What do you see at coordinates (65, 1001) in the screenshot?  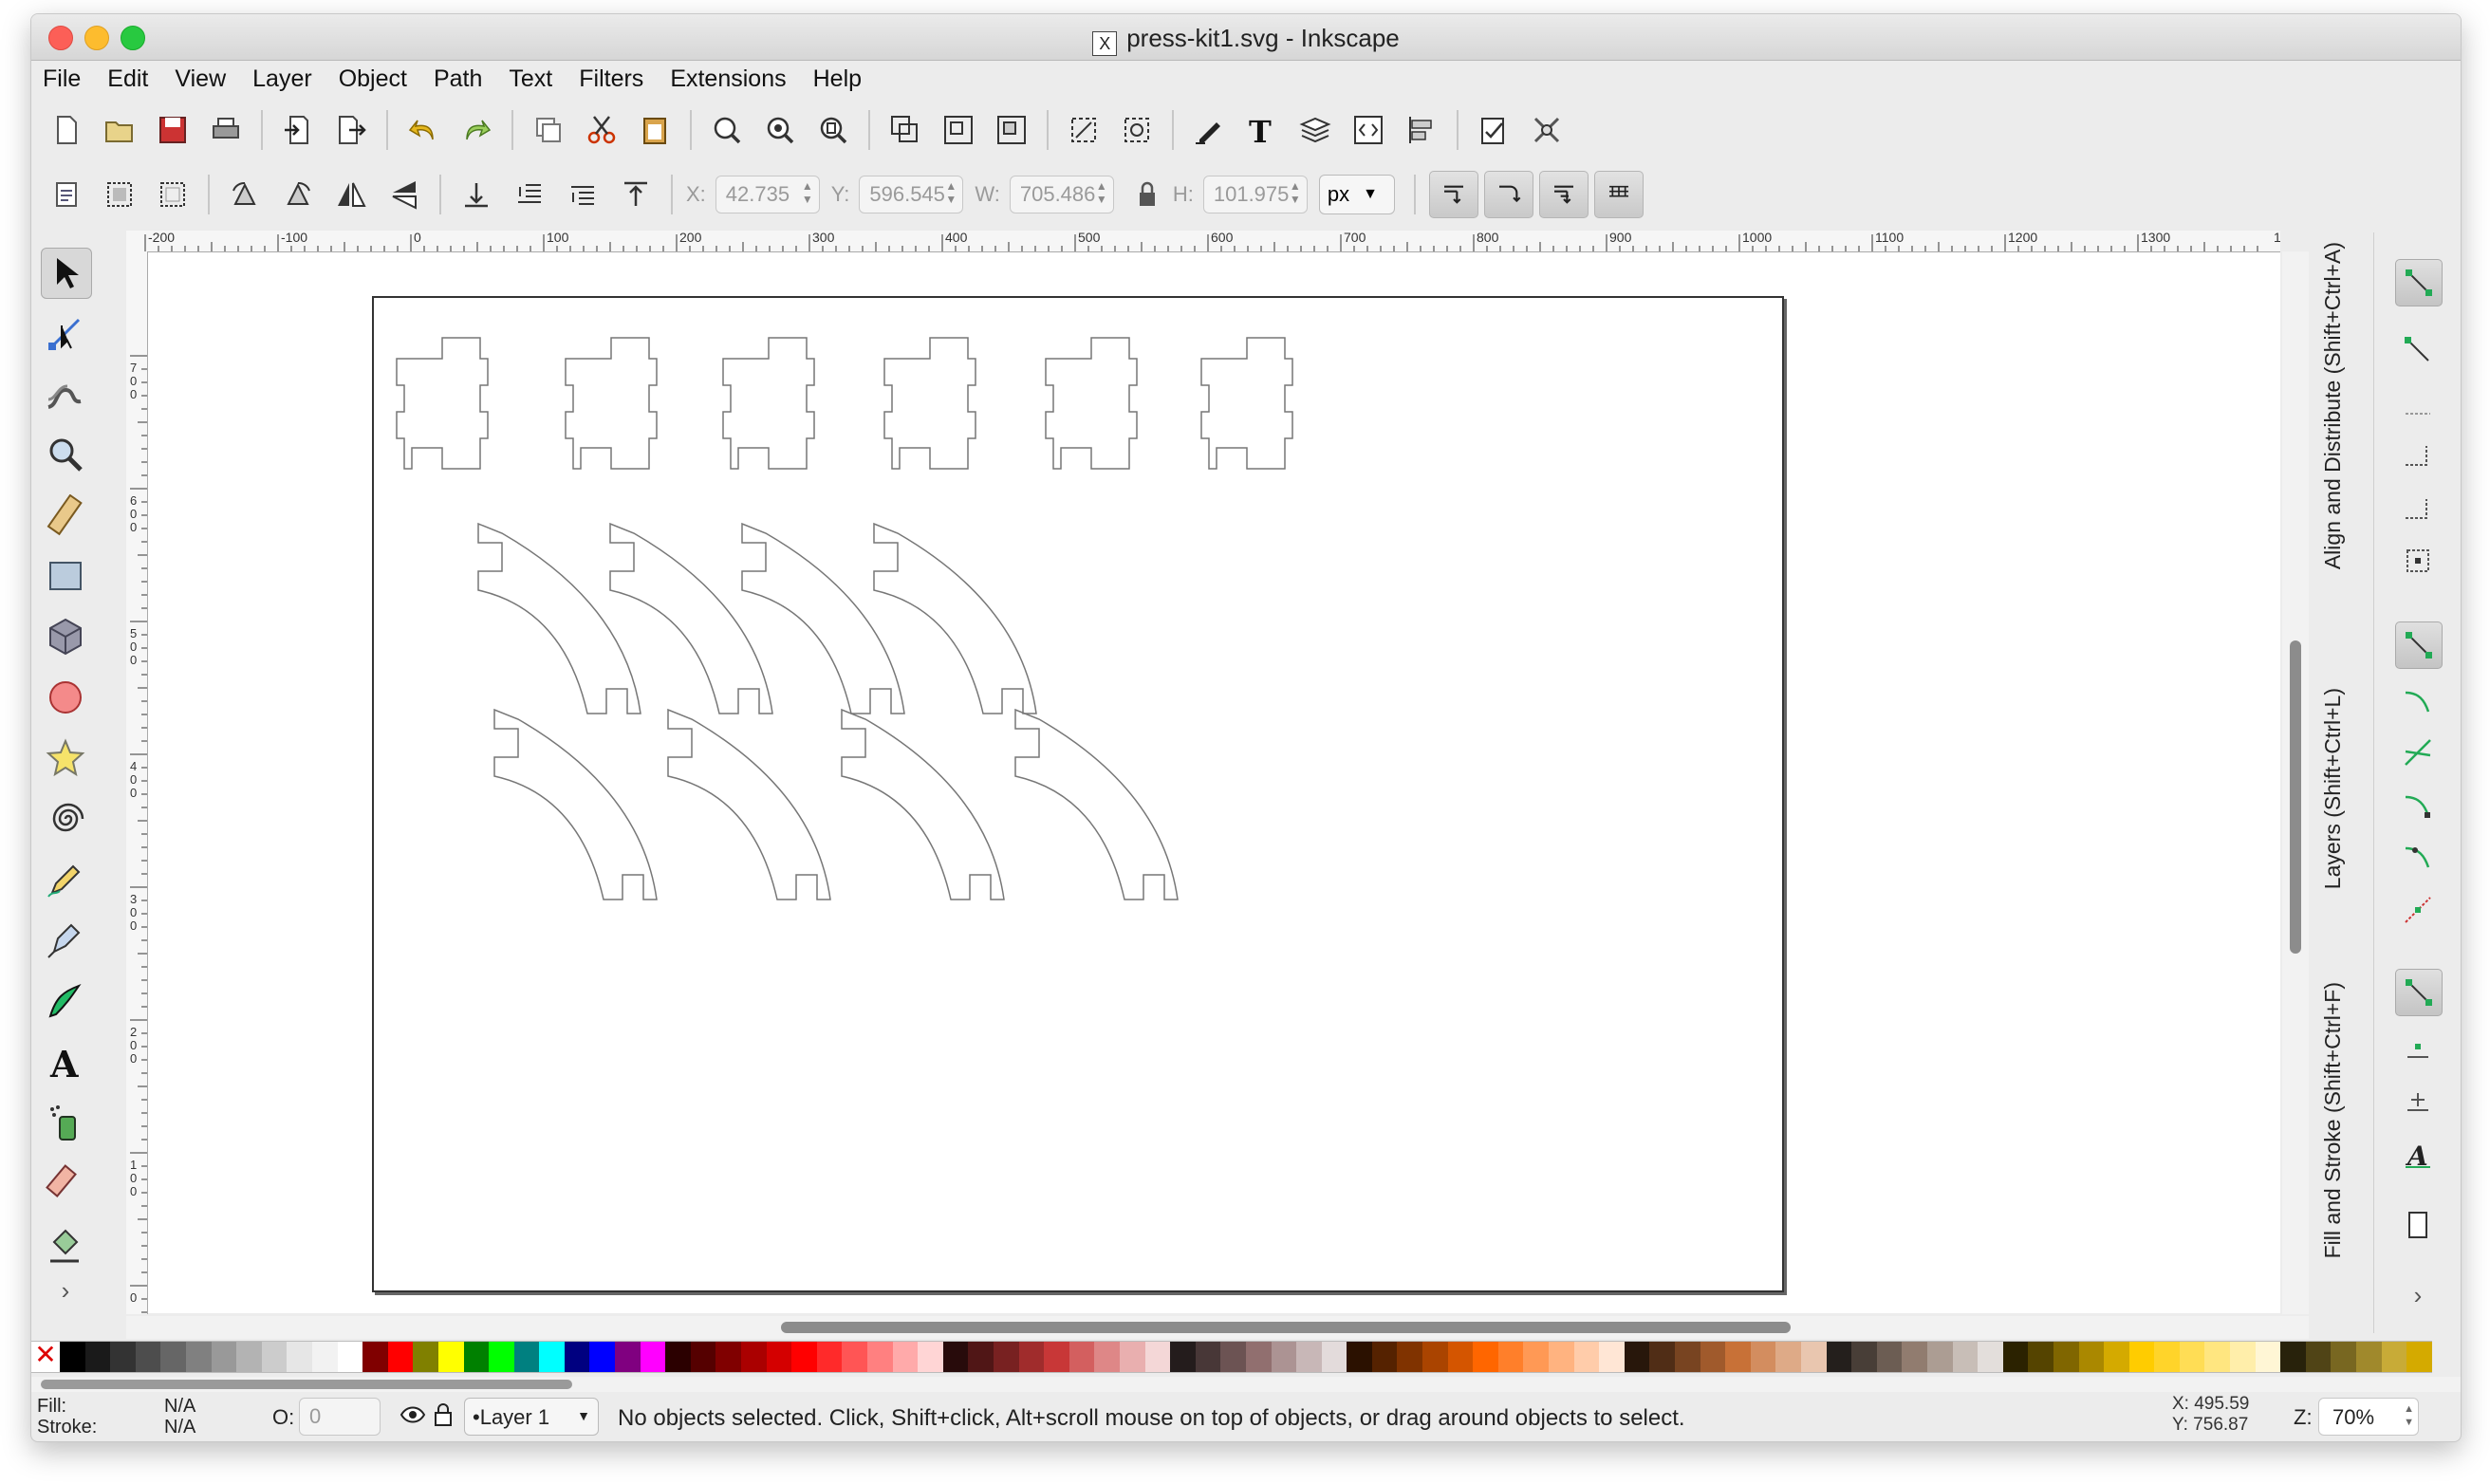 I see `calligraphy-tool` at bounding box center [65, 1001].